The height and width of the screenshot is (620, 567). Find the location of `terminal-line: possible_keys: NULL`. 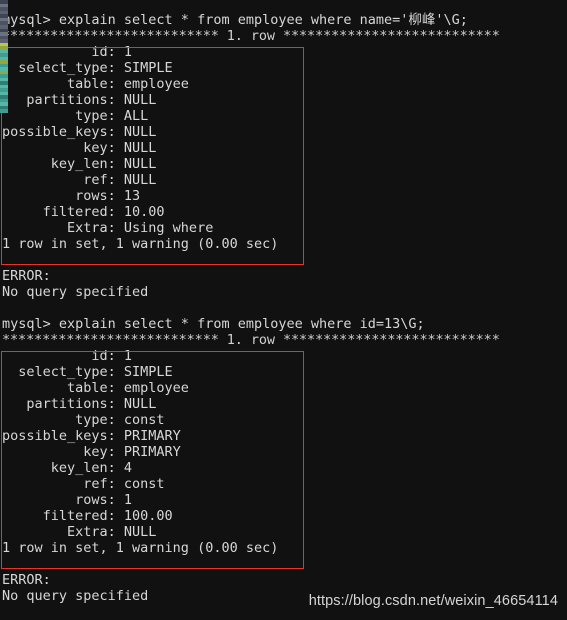

terminal-line: possible_keys: NULL is located at coordinates (79, 132).